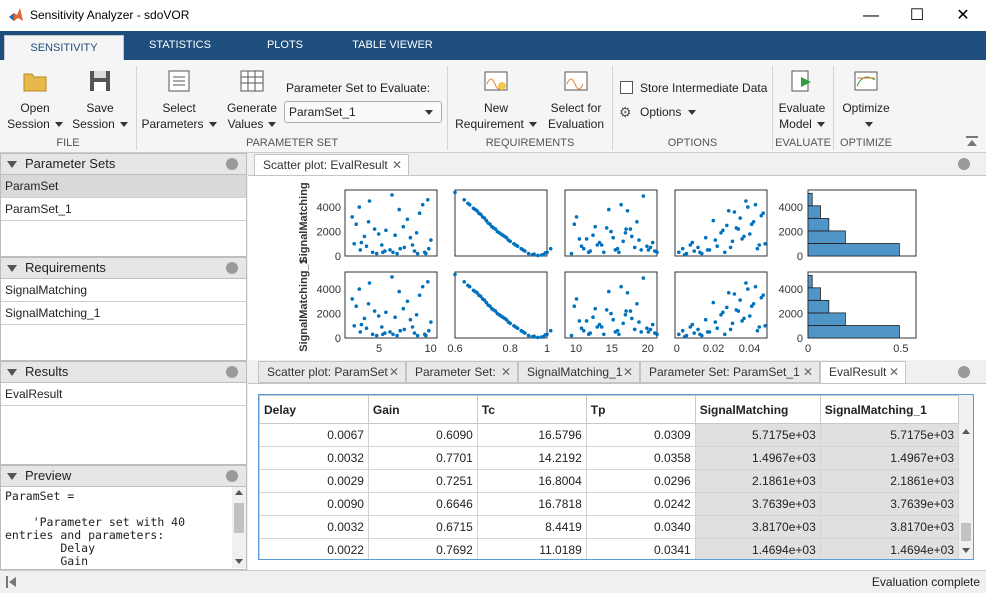 The width and height of the screenshot is (986, 593). I want to click on tab-table-viewer: TABLE VIEWER, so click(392, 45).